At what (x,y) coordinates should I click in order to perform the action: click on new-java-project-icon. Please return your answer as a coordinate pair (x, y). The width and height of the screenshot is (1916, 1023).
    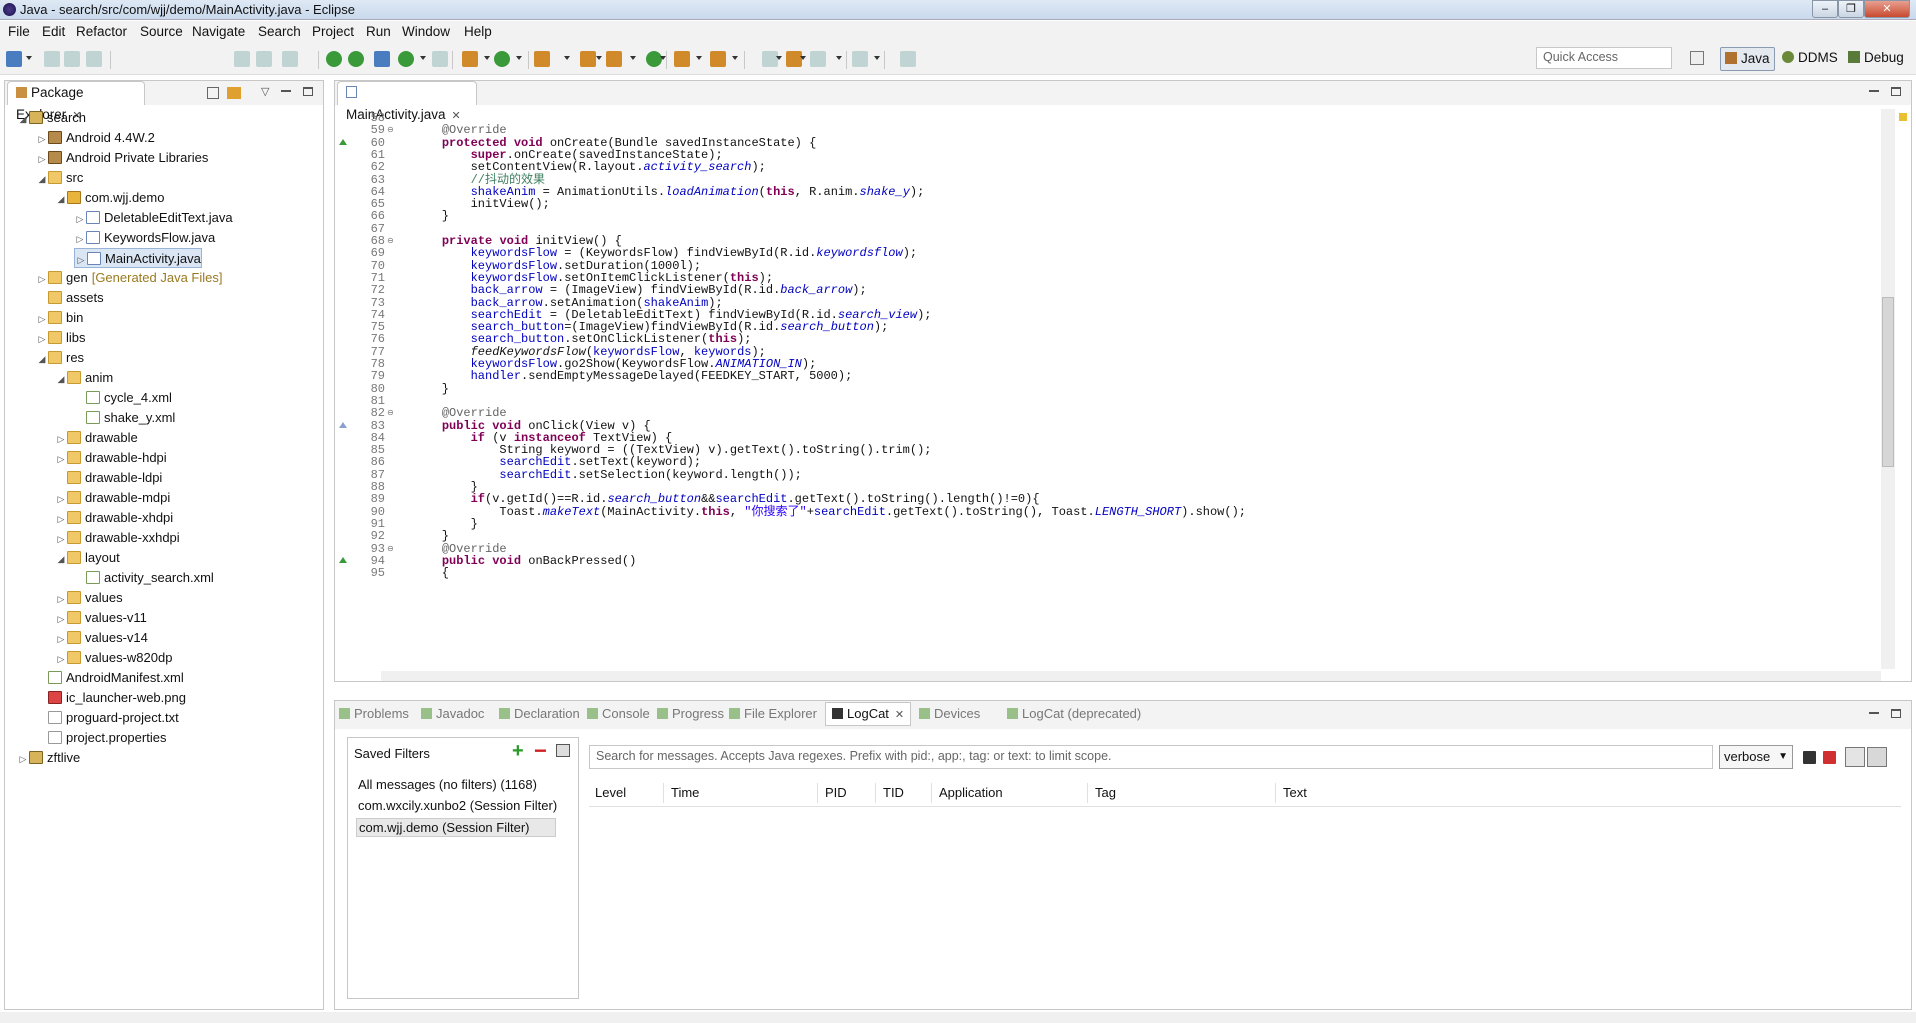
    Looking at the image, I should click on (588, 59).